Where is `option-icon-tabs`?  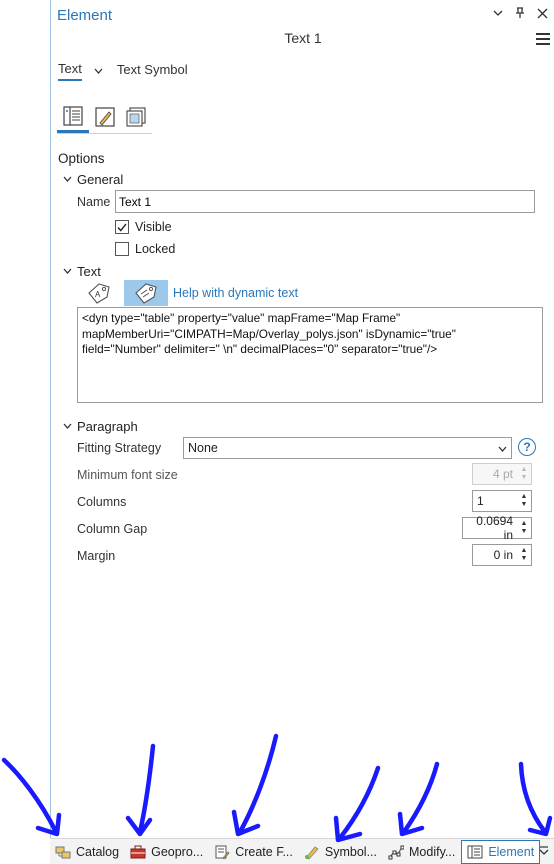 option-icon-tabs is located at coordinates (104, 117).